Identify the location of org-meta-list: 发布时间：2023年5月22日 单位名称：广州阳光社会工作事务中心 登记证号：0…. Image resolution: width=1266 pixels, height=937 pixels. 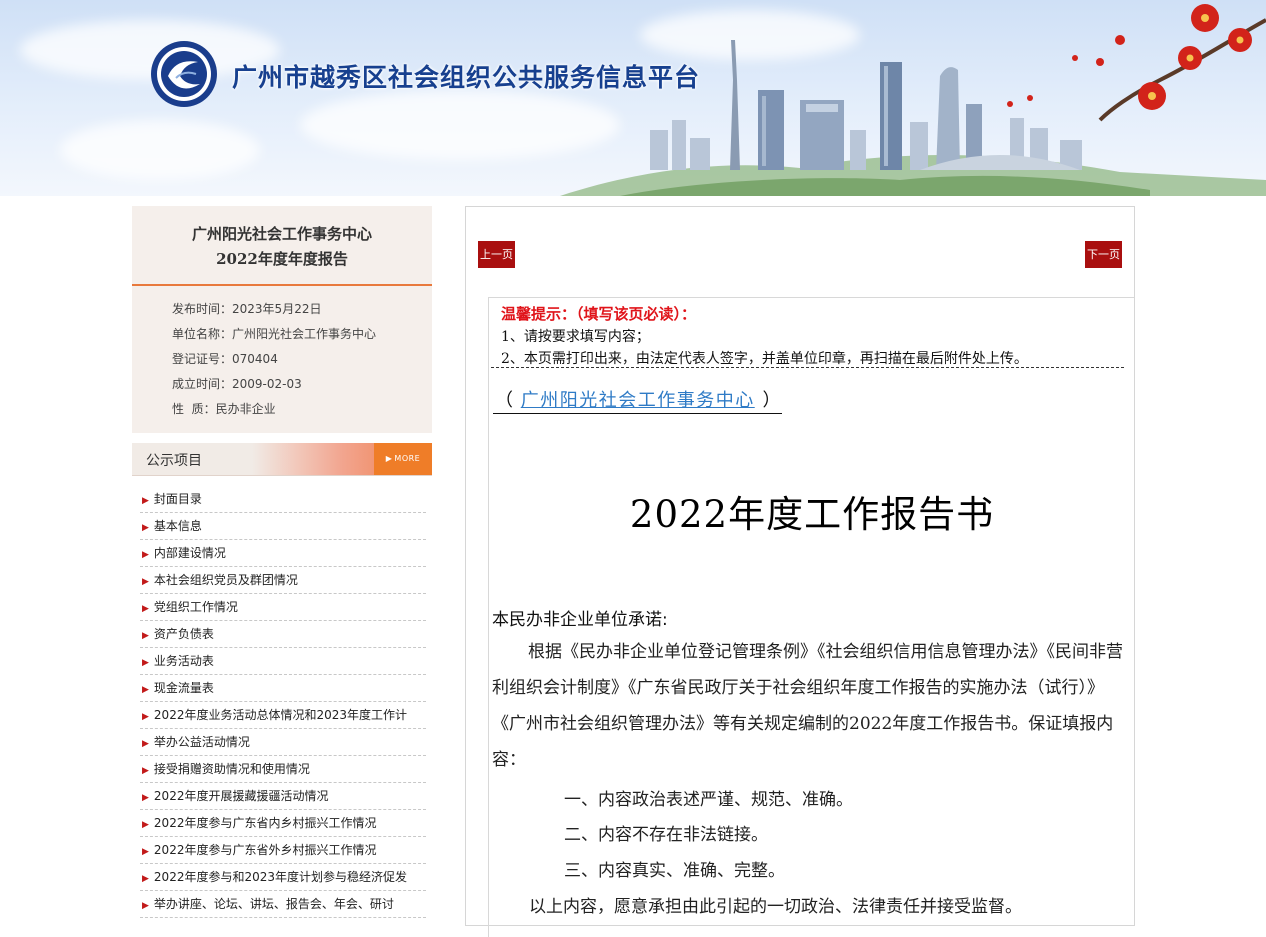
(282, 354).